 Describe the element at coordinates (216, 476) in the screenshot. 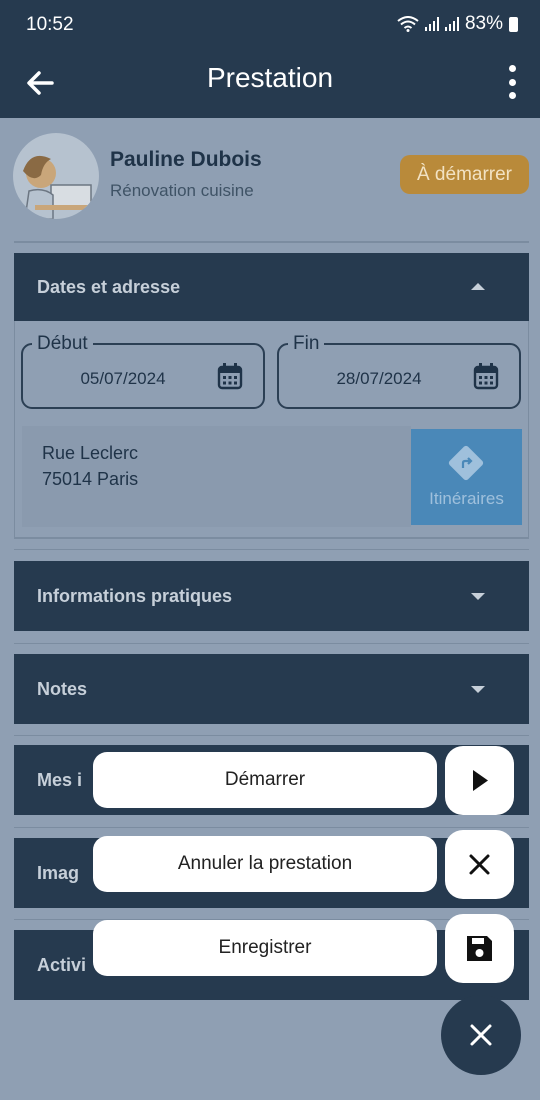

I see `address-block: Rue Leclerc 75014 Paris` at that location.